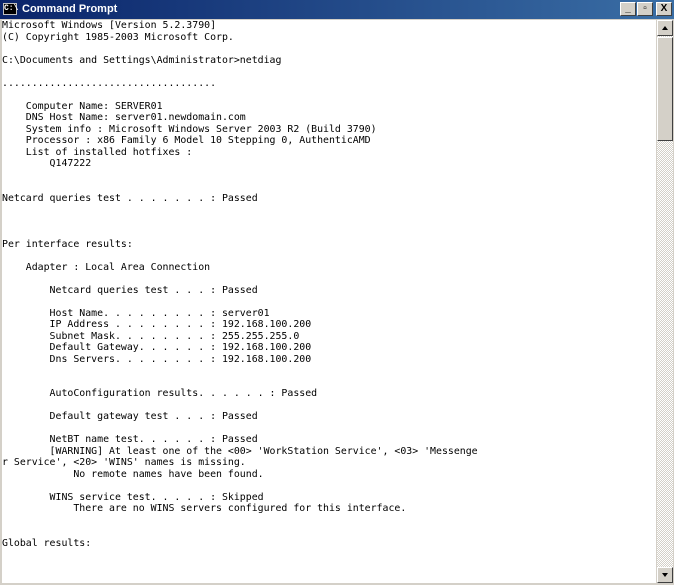  I want to click on maximize-button: ▫, so click(645, 9).